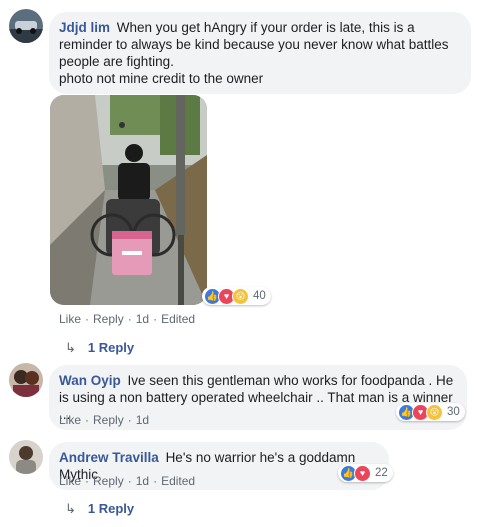 Image resolution: width=499 pixels, height=527 pixels. I want to click on comment-actions: Like · Reply · 1d, so click(104, 420).